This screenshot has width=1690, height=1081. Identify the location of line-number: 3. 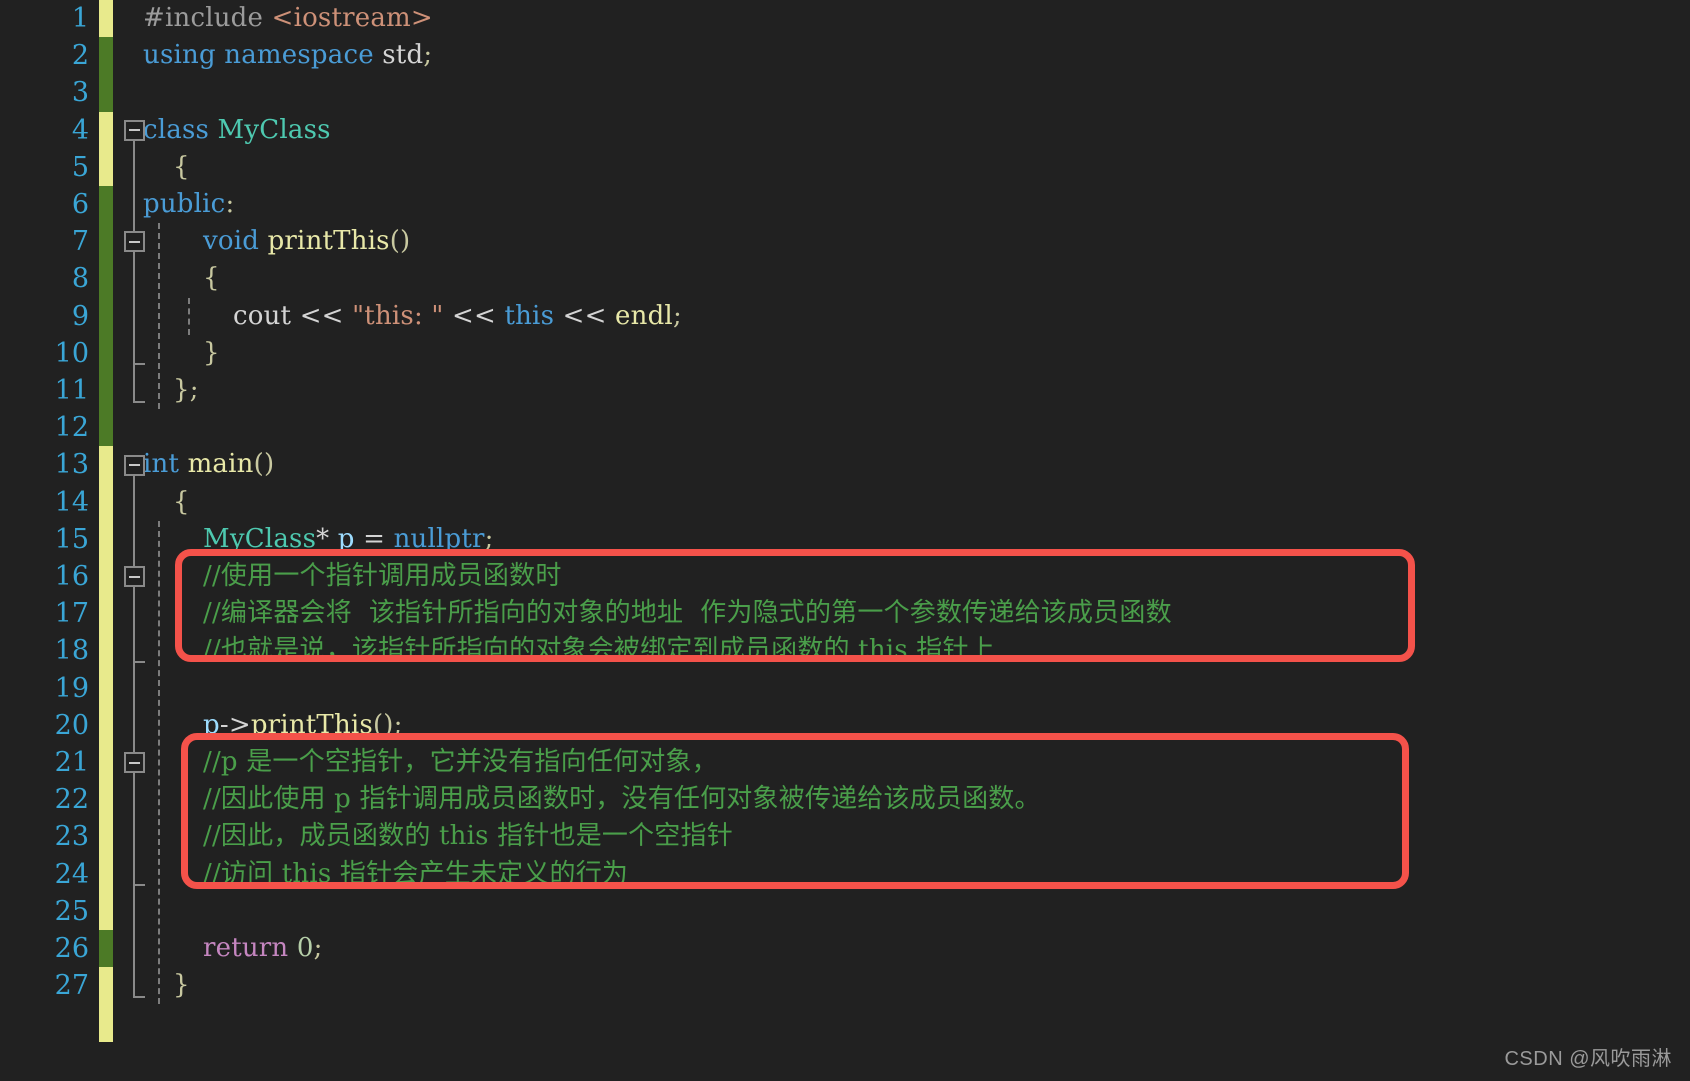
(80, 93).